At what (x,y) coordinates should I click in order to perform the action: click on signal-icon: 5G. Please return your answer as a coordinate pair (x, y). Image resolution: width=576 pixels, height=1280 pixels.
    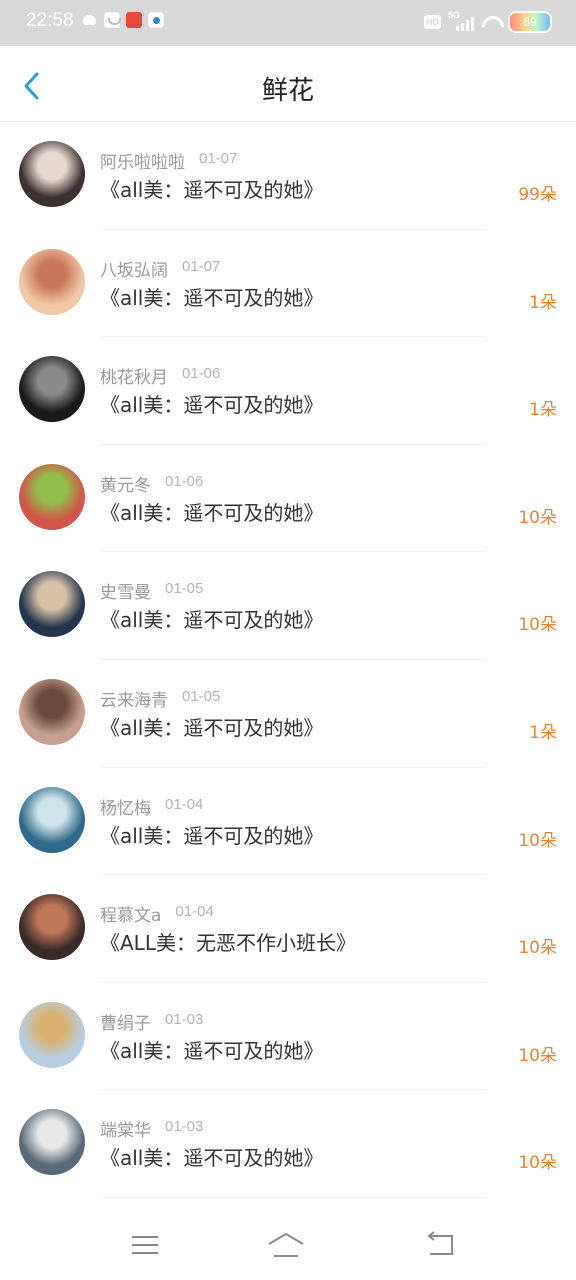
    Looking at the image, I should click on (461, 20).